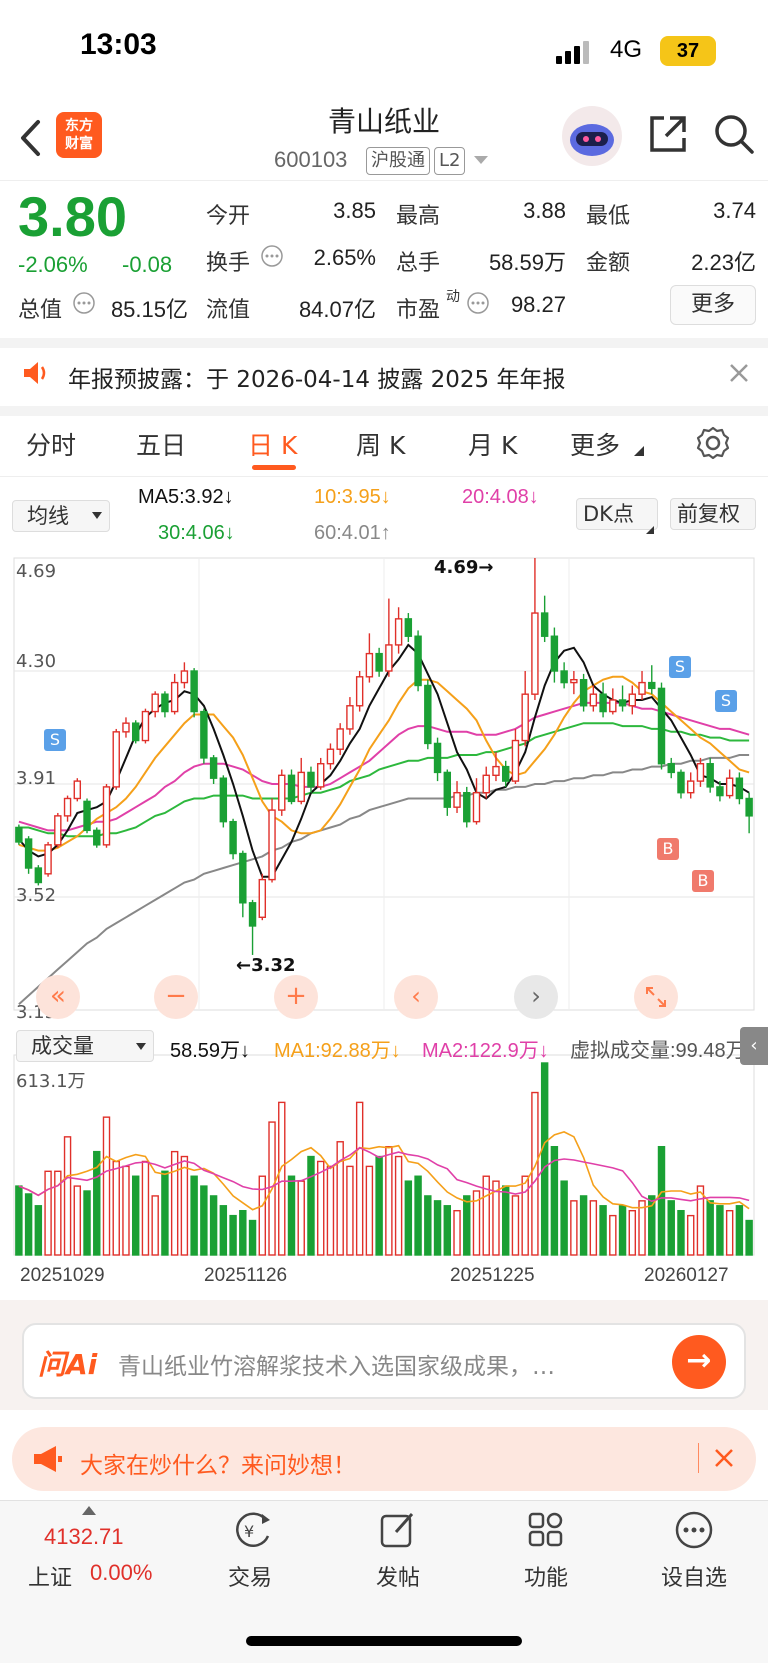 The image size is (768, 1663). I want to click on volume-label: 总手, so click(418, 263).